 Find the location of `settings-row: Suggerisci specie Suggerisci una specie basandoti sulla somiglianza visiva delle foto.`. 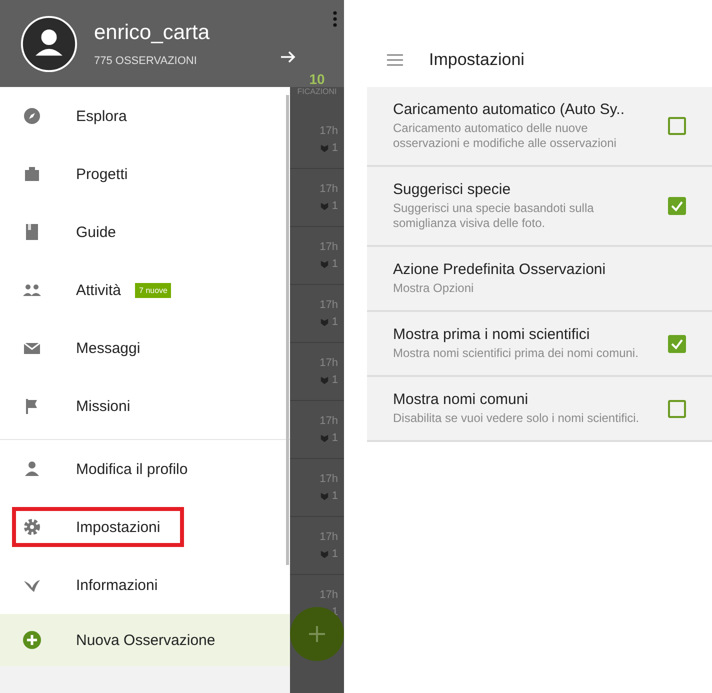

settings-row: Suggerisci specie Suggerisci una specie basandoti sulla somiglianza visiva delle foto. is located at coordinates (539, 207).